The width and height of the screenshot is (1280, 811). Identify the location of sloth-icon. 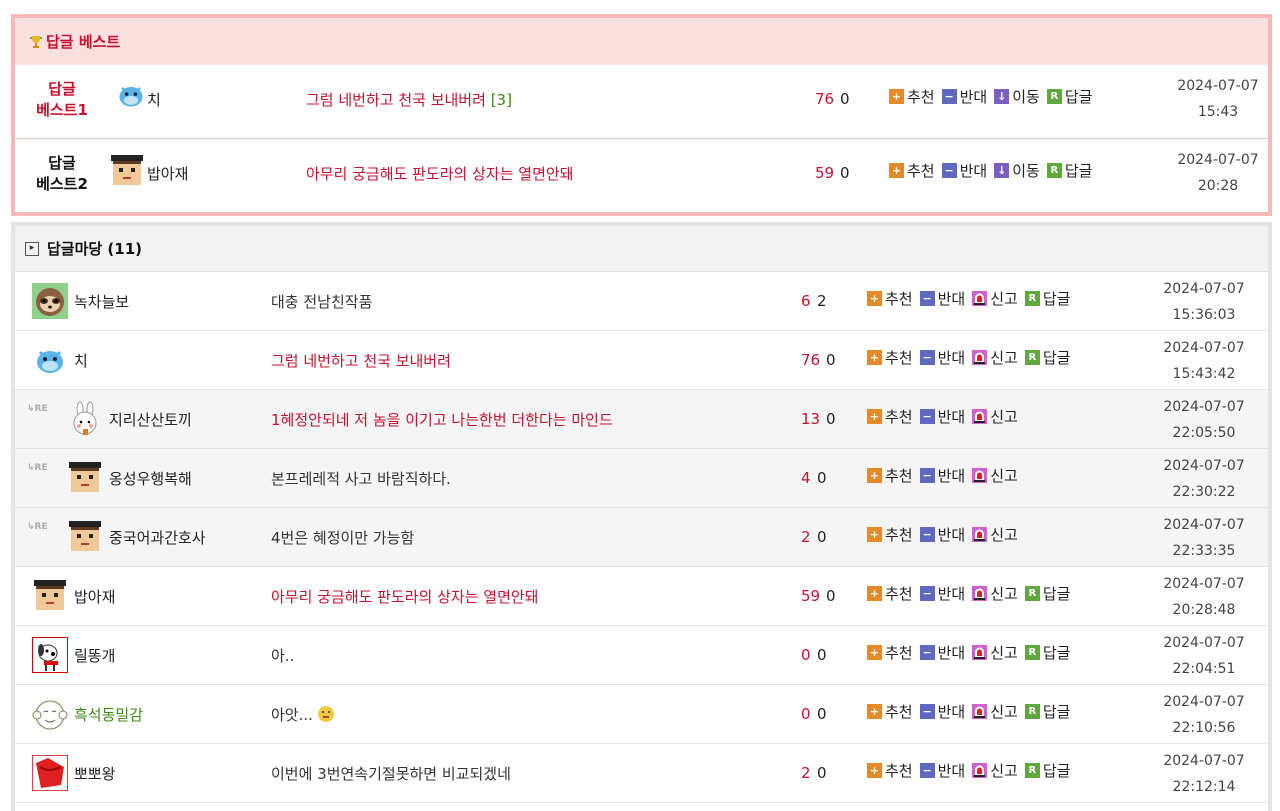
(50, 301).